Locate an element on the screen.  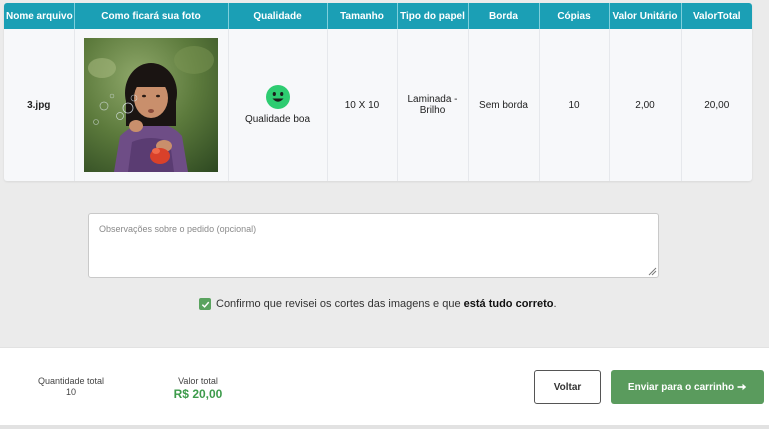
order-notes-textarea is located at coordinates (373, 245).